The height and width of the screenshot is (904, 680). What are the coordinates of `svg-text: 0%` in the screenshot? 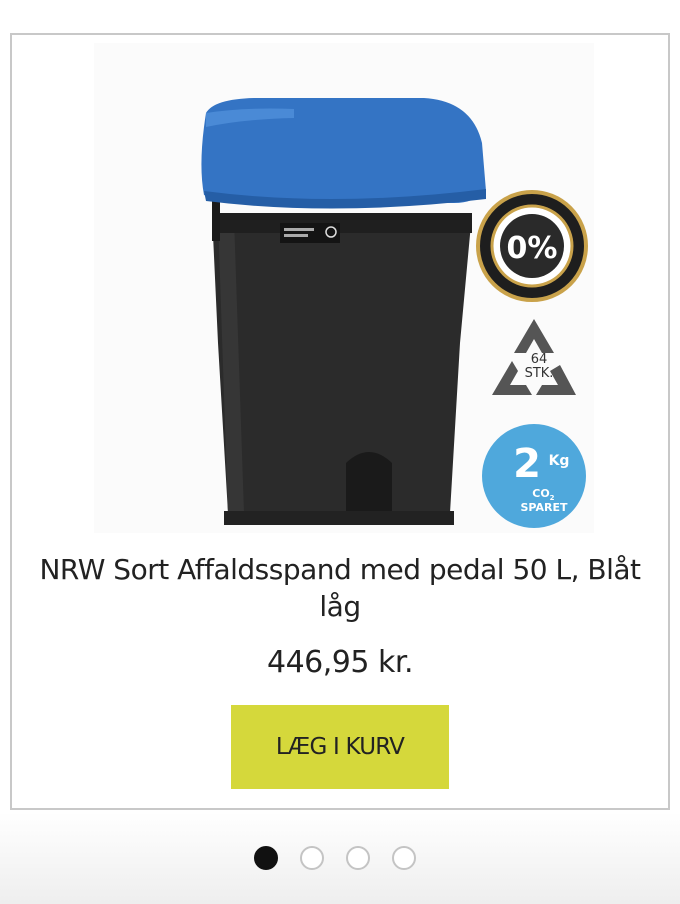 It's located at (532, 248).